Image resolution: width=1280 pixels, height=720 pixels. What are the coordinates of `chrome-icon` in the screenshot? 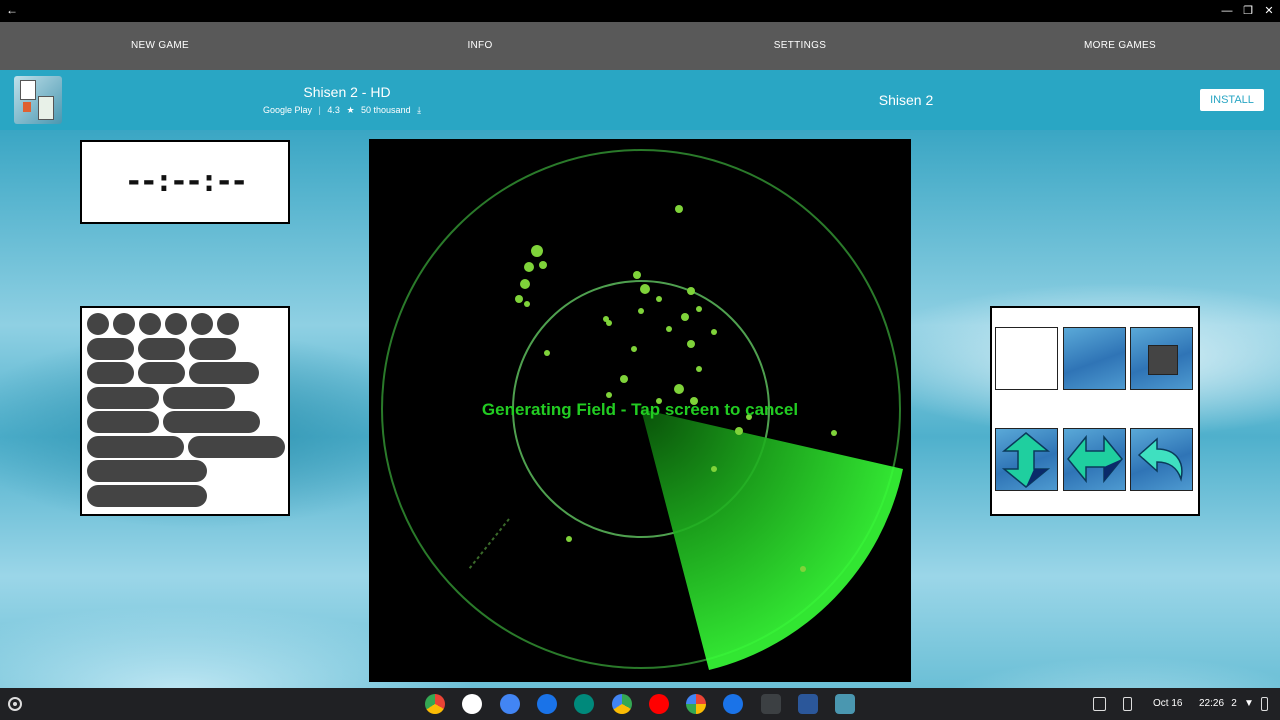 It's located at (435, 704).